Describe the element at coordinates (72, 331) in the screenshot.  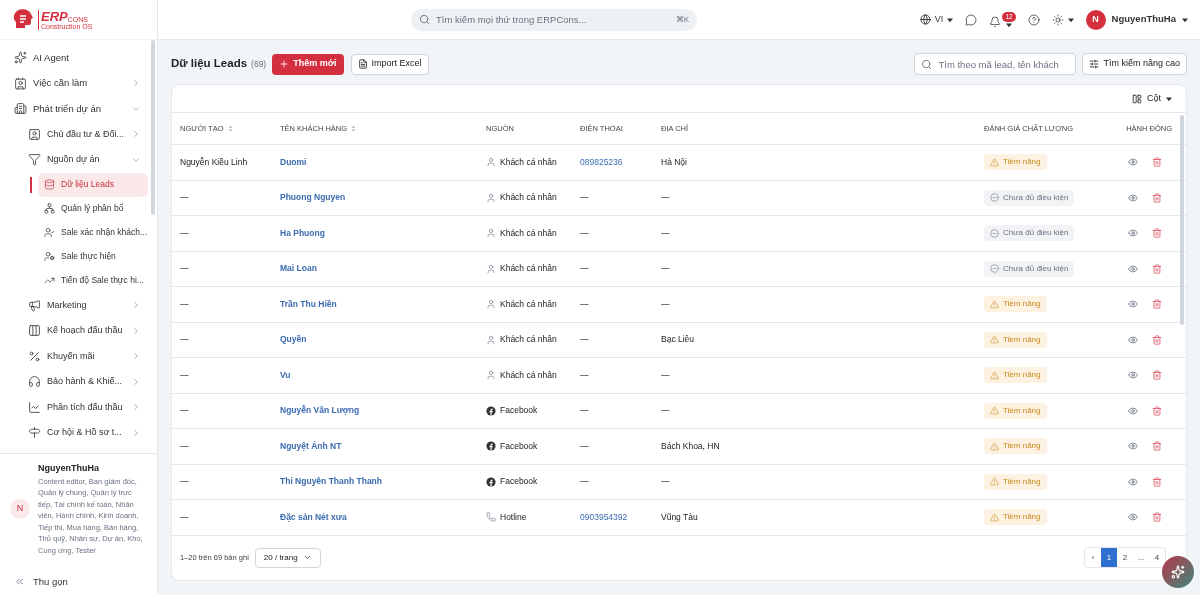
I see `sidebar-item: Kế hoạch đấu thầu` at that location.